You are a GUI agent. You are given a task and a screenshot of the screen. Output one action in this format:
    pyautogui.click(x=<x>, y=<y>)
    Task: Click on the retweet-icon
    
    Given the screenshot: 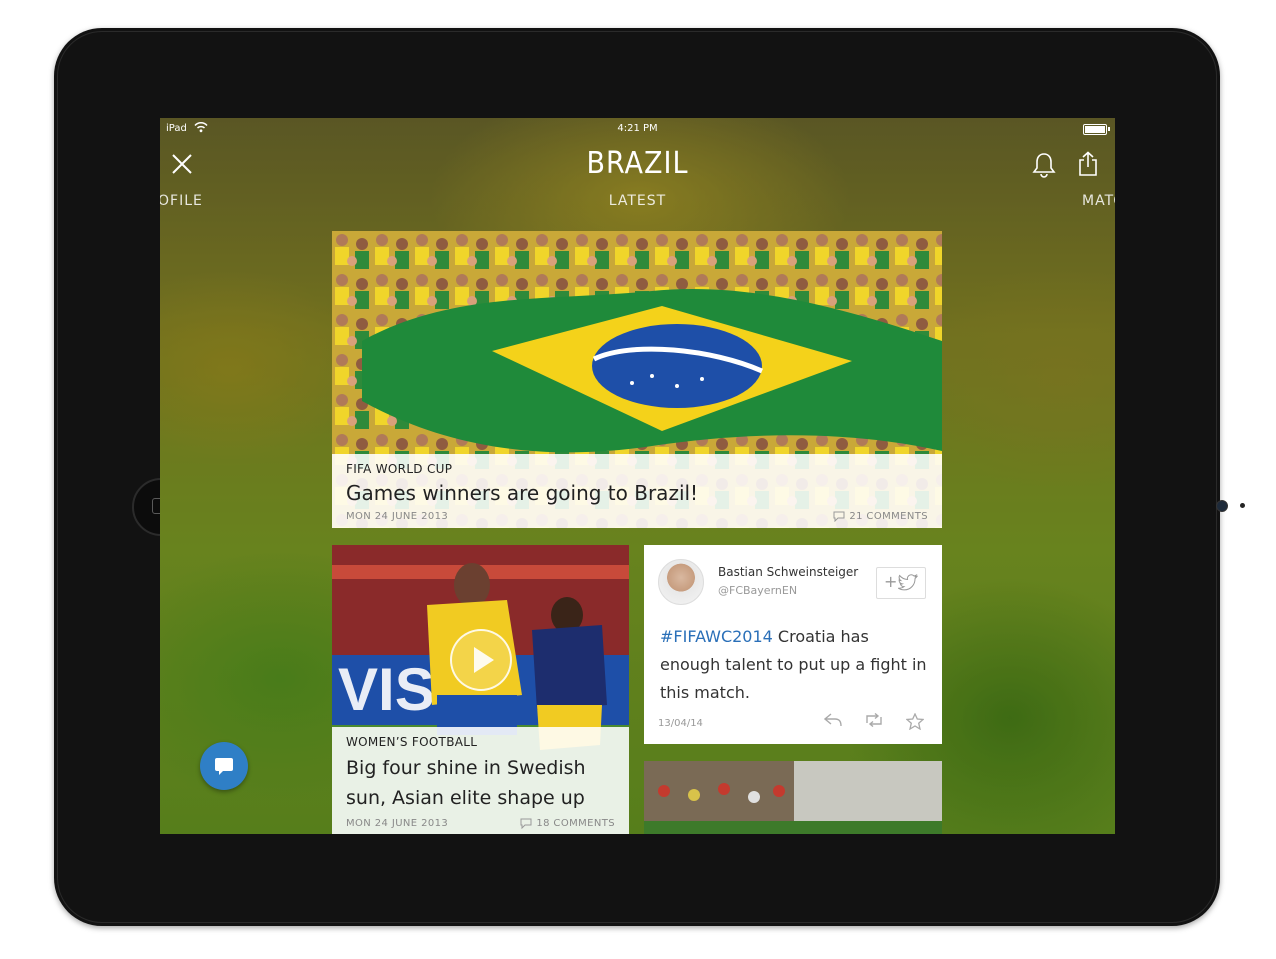 What is the action you would take?
    pyautogui.click(x=874, y=720)
    